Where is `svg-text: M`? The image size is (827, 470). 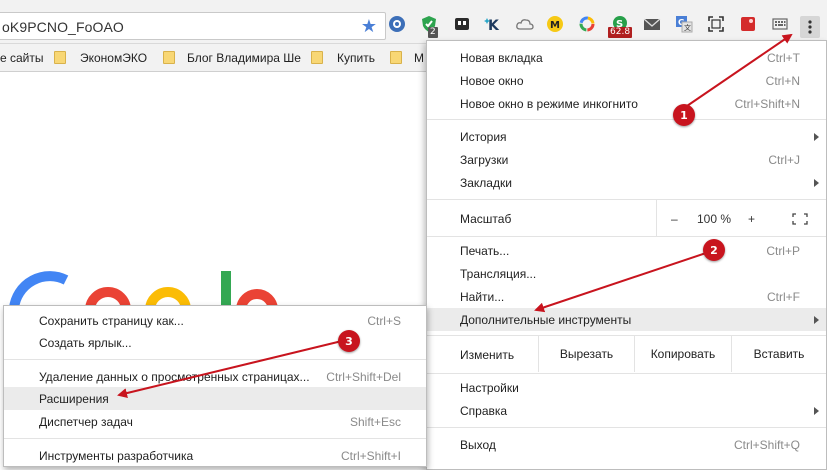
svg-text: M is located at coordinates (555, 25).